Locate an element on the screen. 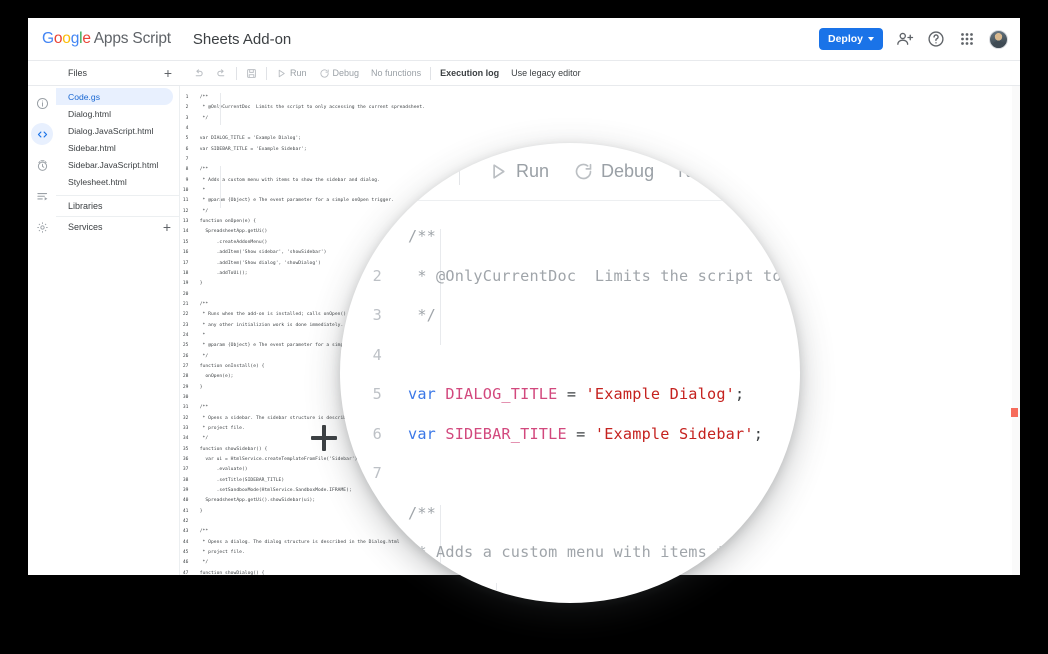 The width and height of the screenshot is (1048, 654). toolbar-files-spacer: Files + is located at coordinates (118, 73).